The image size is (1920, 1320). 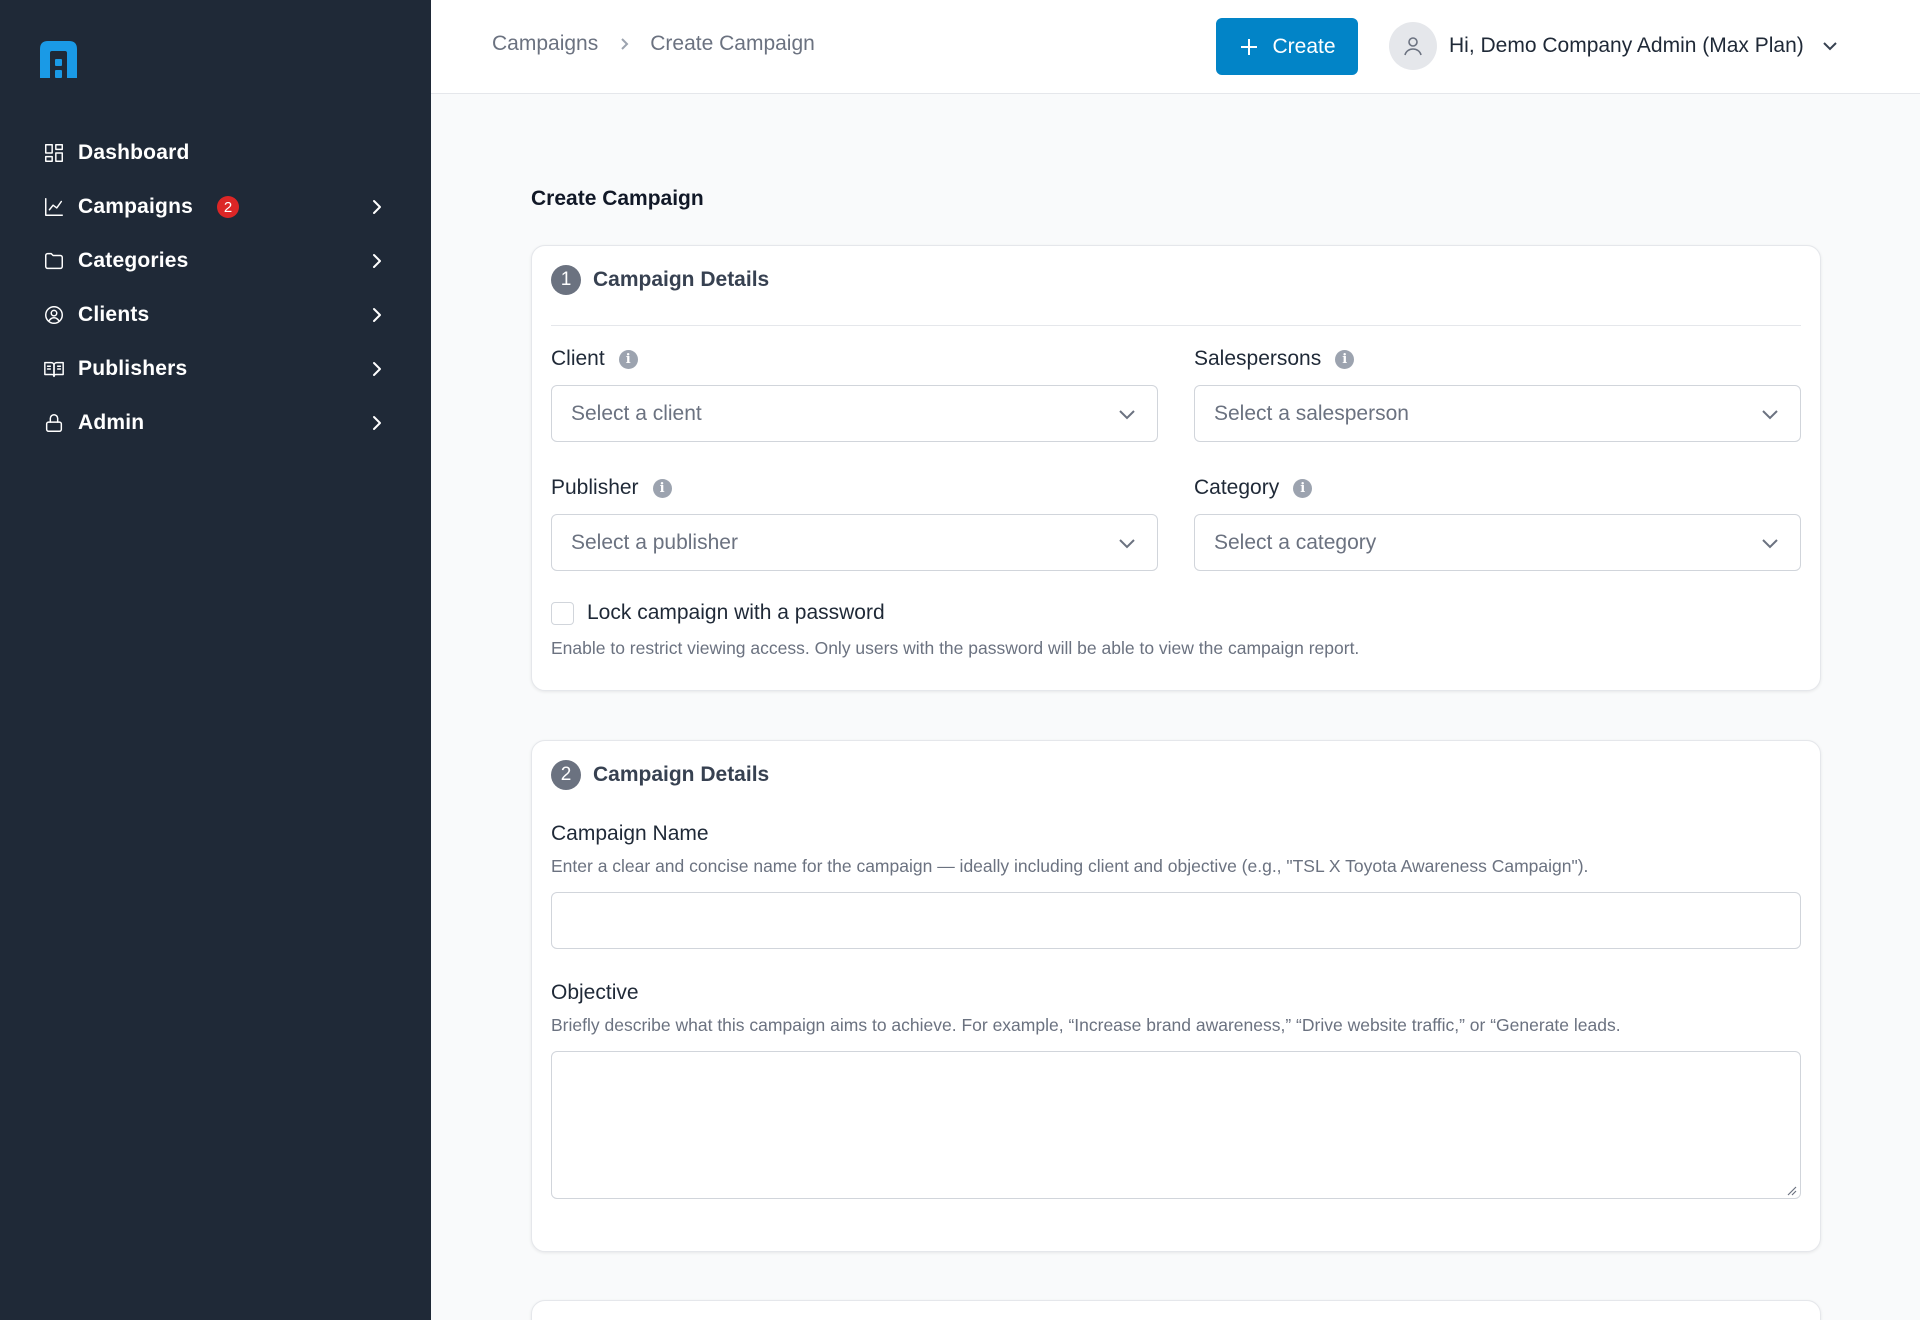 I want to click on client-label: Client i, so click(x=594, y=359).